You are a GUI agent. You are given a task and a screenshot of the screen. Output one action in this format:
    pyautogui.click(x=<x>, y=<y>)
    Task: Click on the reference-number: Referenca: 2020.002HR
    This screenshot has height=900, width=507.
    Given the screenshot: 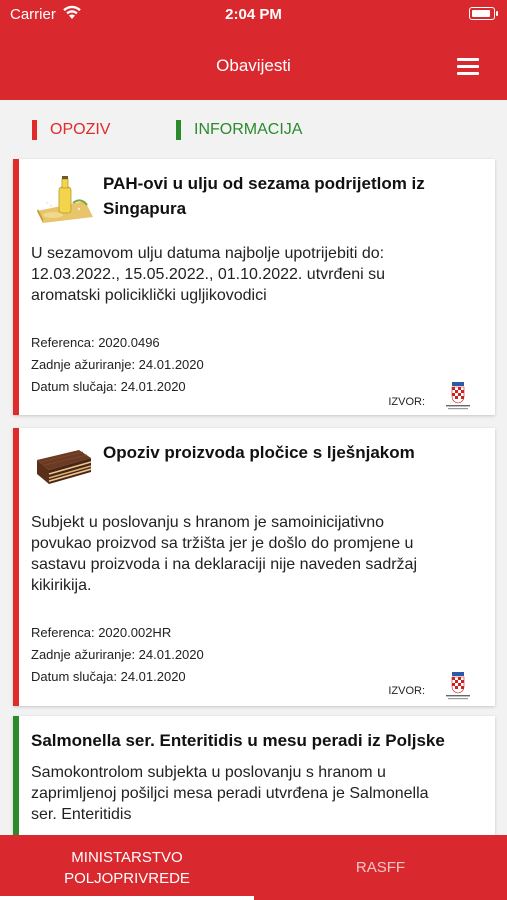 What is the action you would take?
    pyautogui.click(x=101, y=632)
    